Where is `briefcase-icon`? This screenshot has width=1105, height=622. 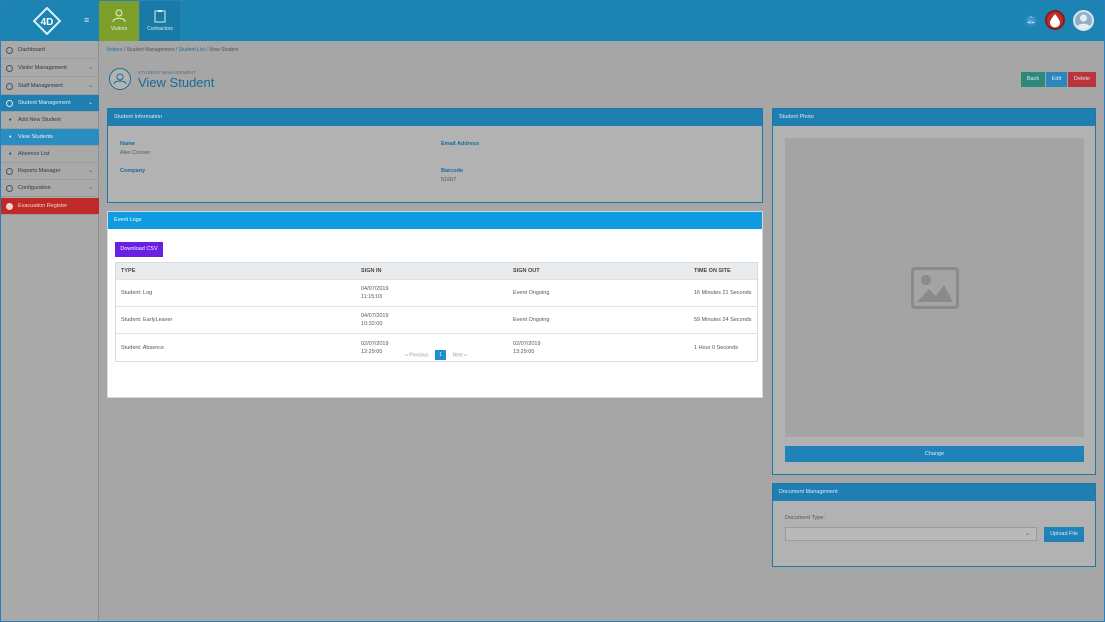 briefcase-icon is located at coordinates (9, 86).